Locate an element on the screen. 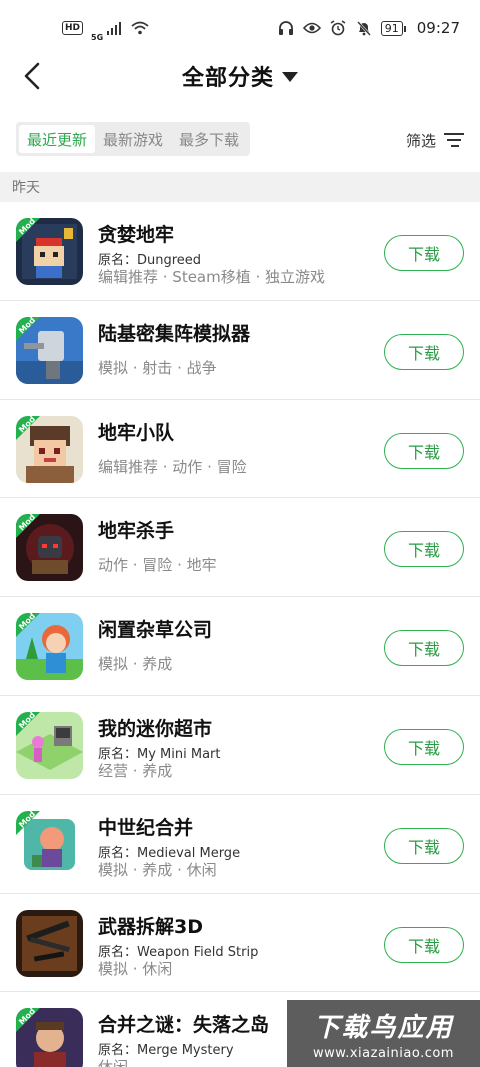  app-tags: 编辑推荐 · 动作 · 冒险 is located at coordinates (172, 466).